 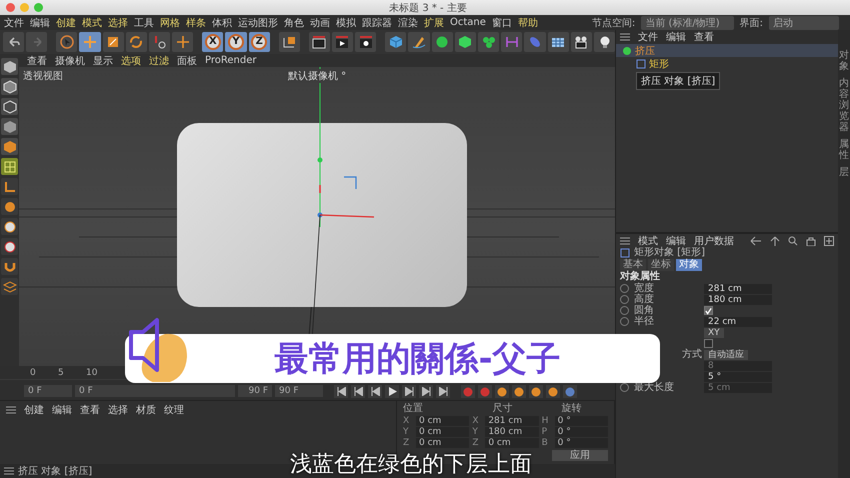 I want to click on menu-item: 模拟, so click(x=346, y=23).